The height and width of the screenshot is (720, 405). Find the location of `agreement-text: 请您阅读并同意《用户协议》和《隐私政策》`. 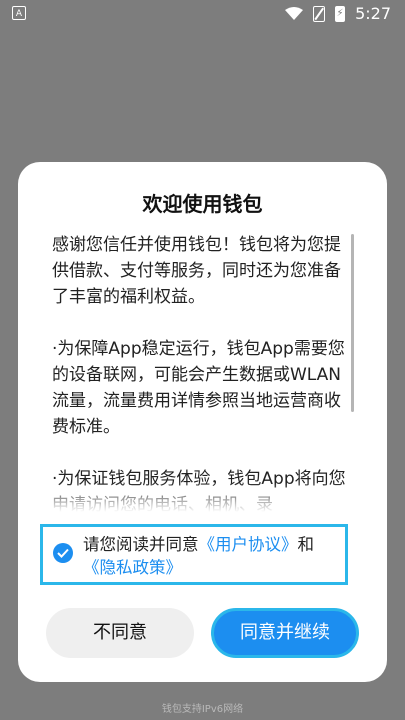

agreement-text: 请您阅读并同意《用户协议》和《隐私政策》 is located at coordinates (213, 556).